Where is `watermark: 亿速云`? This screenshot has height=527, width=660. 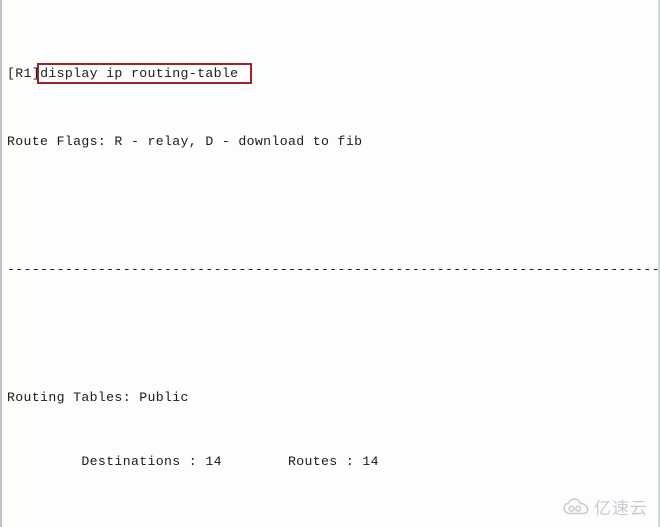
watermark: 亿速云 is located at coordinates (605, 506).